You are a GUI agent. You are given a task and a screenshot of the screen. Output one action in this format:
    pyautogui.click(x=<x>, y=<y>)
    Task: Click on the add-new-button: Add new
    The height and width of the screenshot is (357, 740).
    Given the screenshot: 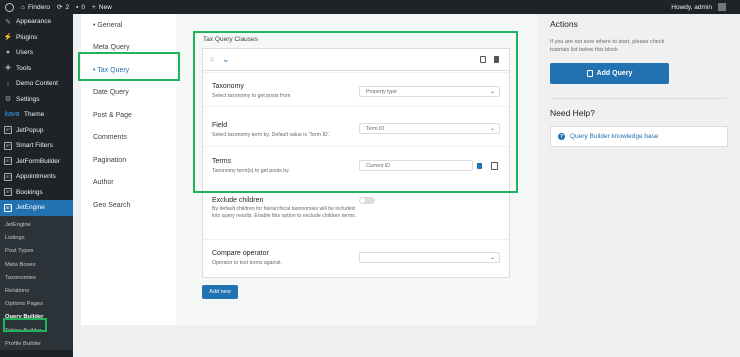 What is the action you would take?
    pyautogui.click(x=220, y=292)
    